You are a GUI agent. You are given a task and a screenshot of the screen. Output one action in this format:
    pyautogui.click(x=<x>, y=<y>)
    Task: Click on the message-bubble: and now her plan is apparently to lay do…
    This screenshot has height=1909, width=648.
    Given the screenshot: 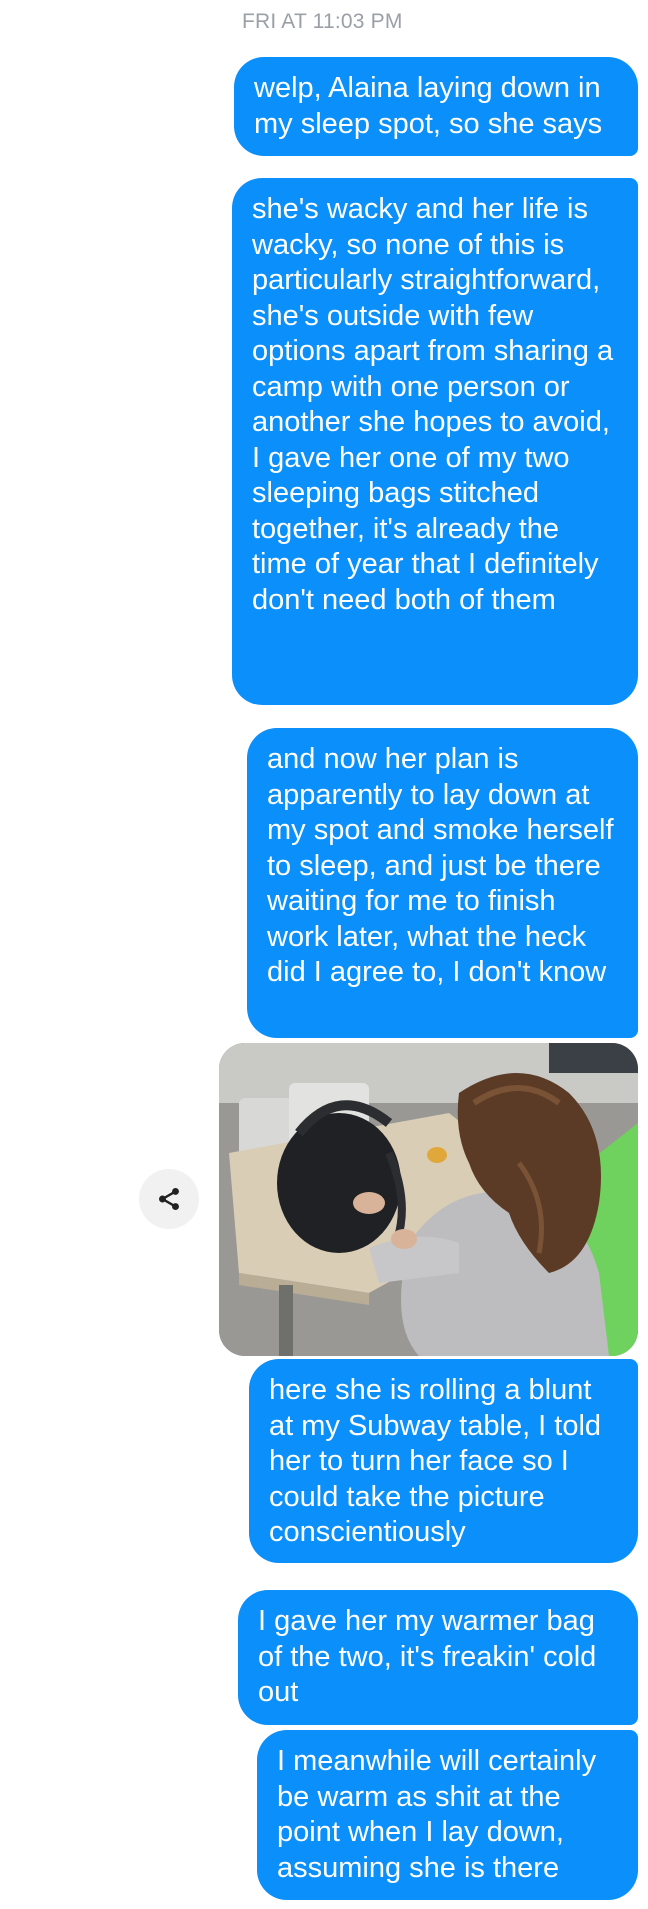 What is the action you would take?
    pyautogui.click(x=442, y=883)
    